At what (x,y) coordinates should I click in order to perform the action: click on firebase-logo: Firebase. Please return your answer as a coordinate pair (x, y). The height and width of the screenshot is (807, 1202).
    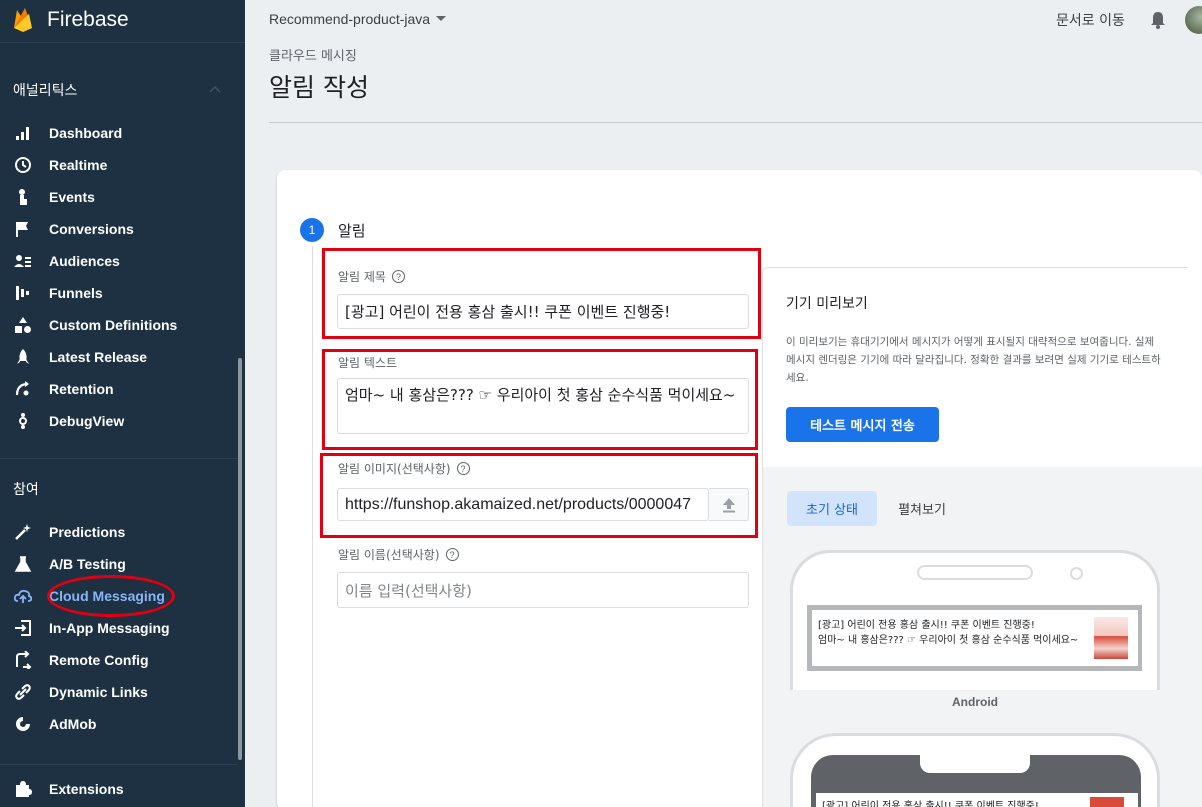
    Looking at the image, I should click on (70, 20).